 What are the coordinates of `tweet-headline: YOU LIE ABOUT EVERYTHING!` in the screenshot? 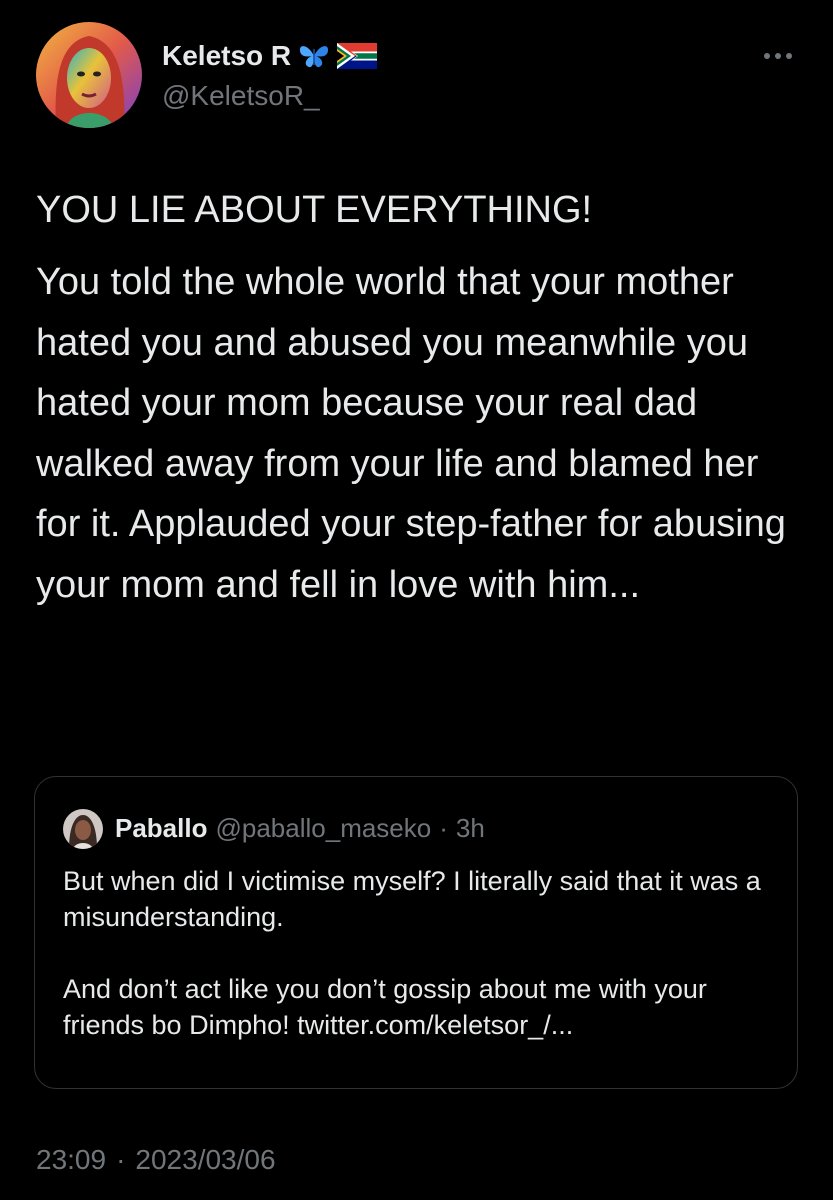 It's located at (314, 210).